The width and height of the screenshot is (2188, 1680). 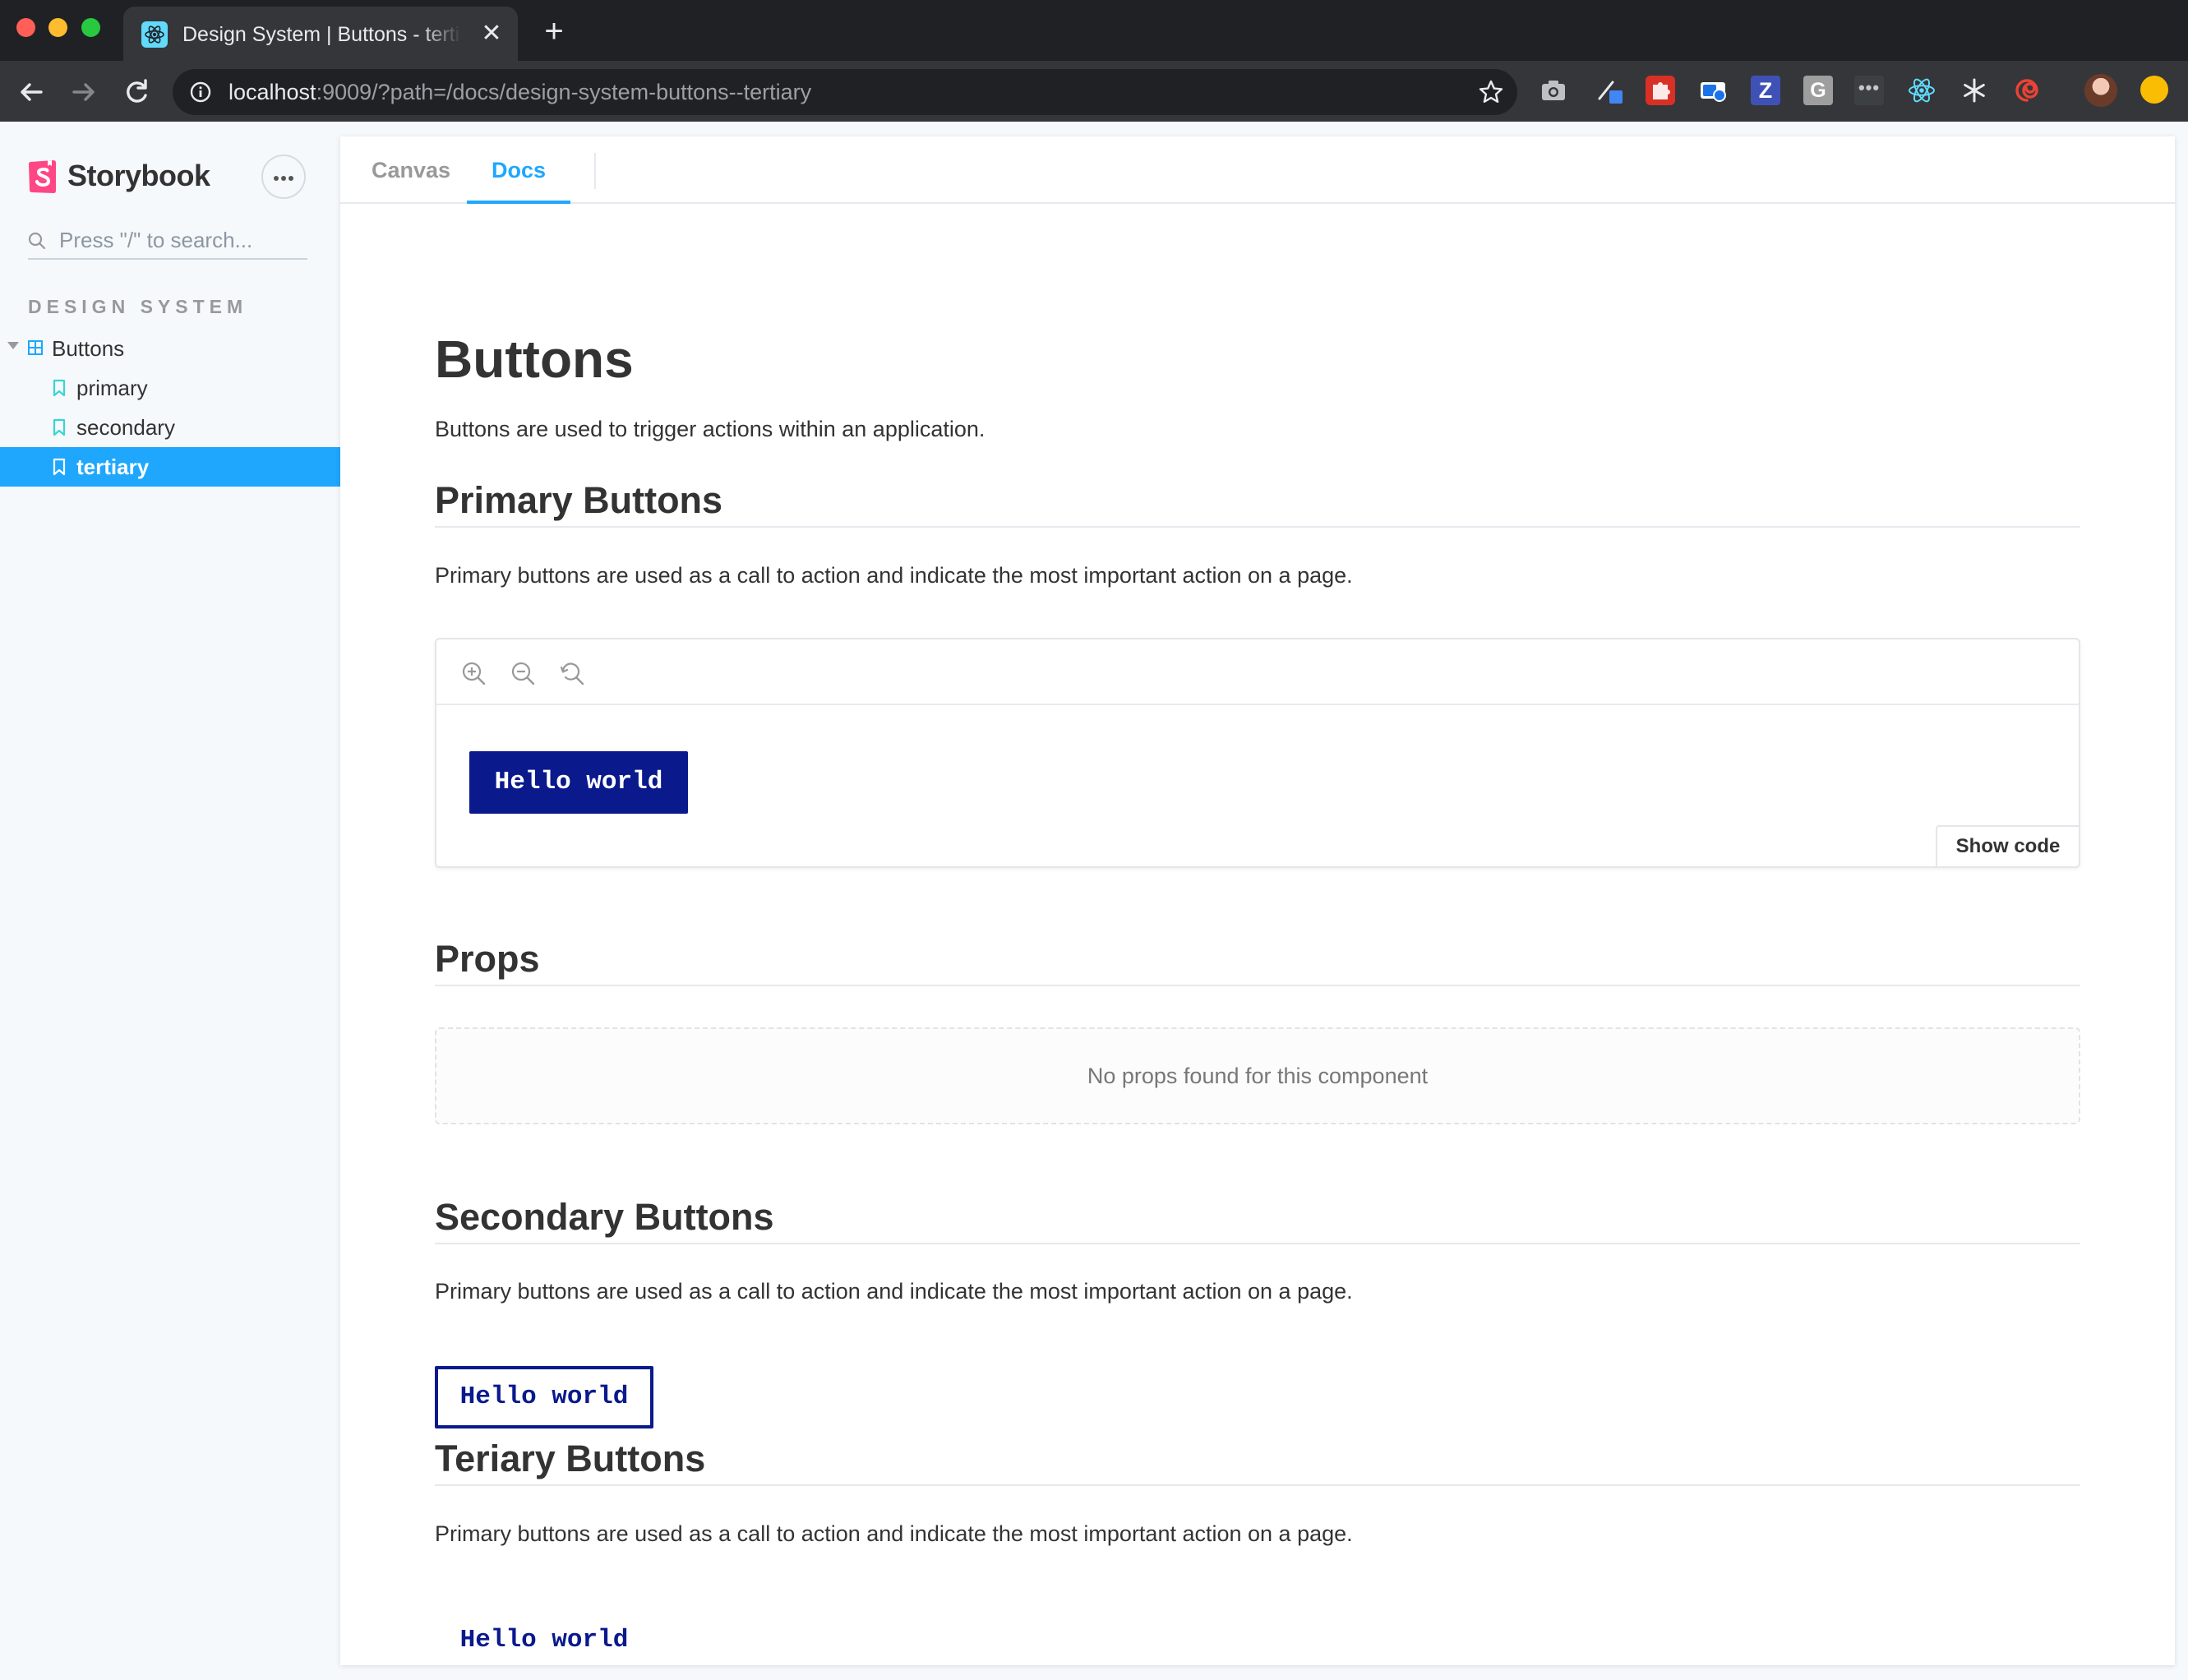 I want to click on bookmark-star-icon, so click(x=1491, y=92).